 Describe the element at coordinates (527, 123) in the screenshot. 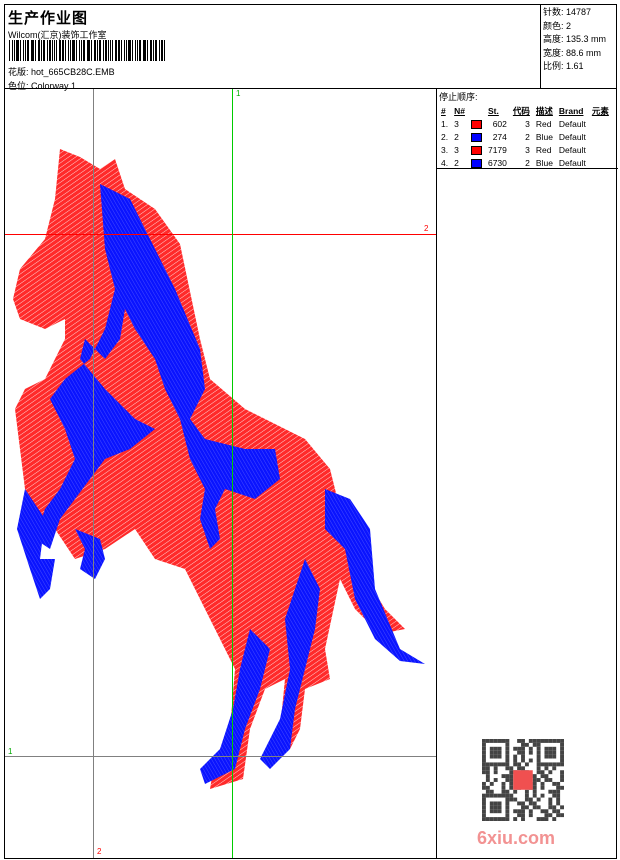

I see `row-code: 3` at that location.